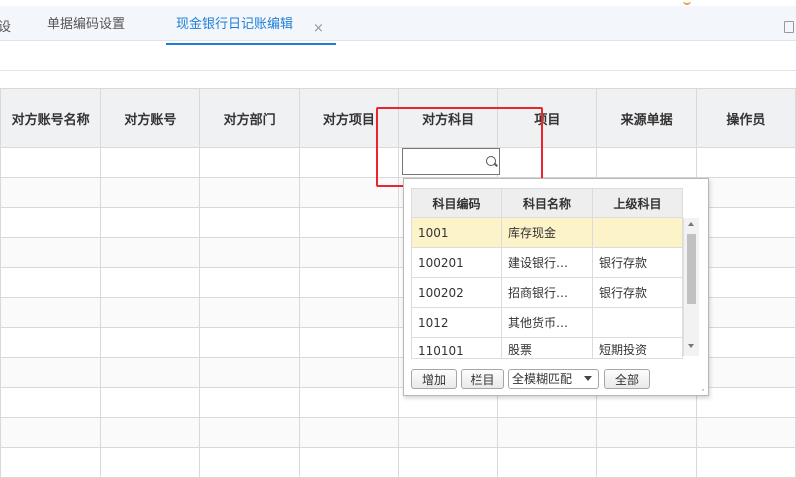 The image size is (796, 478). I want to click on show-all-button: 全部, so click(627, 379).